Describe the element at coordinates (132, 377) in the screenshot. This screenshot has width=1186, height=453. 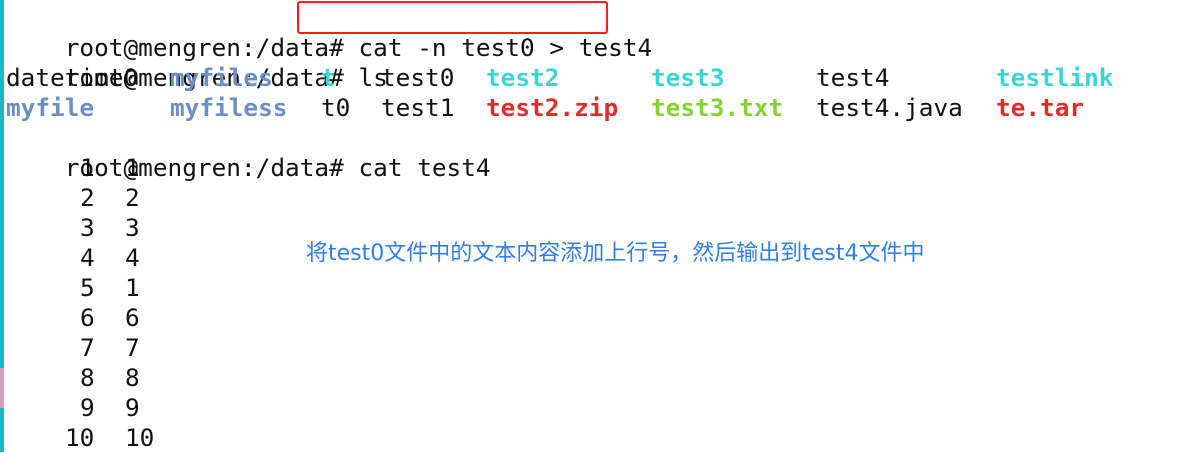
I see `line-content: 8` at that location.